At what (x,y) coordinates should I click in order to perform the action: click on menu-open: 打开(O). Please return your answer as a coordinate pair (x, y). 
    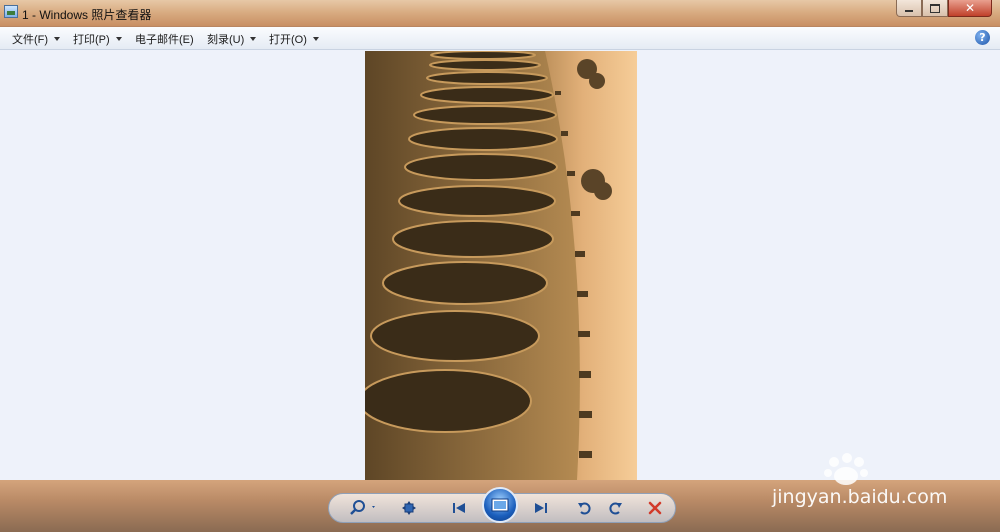
    Looking at the image, I should click on (294, 39).